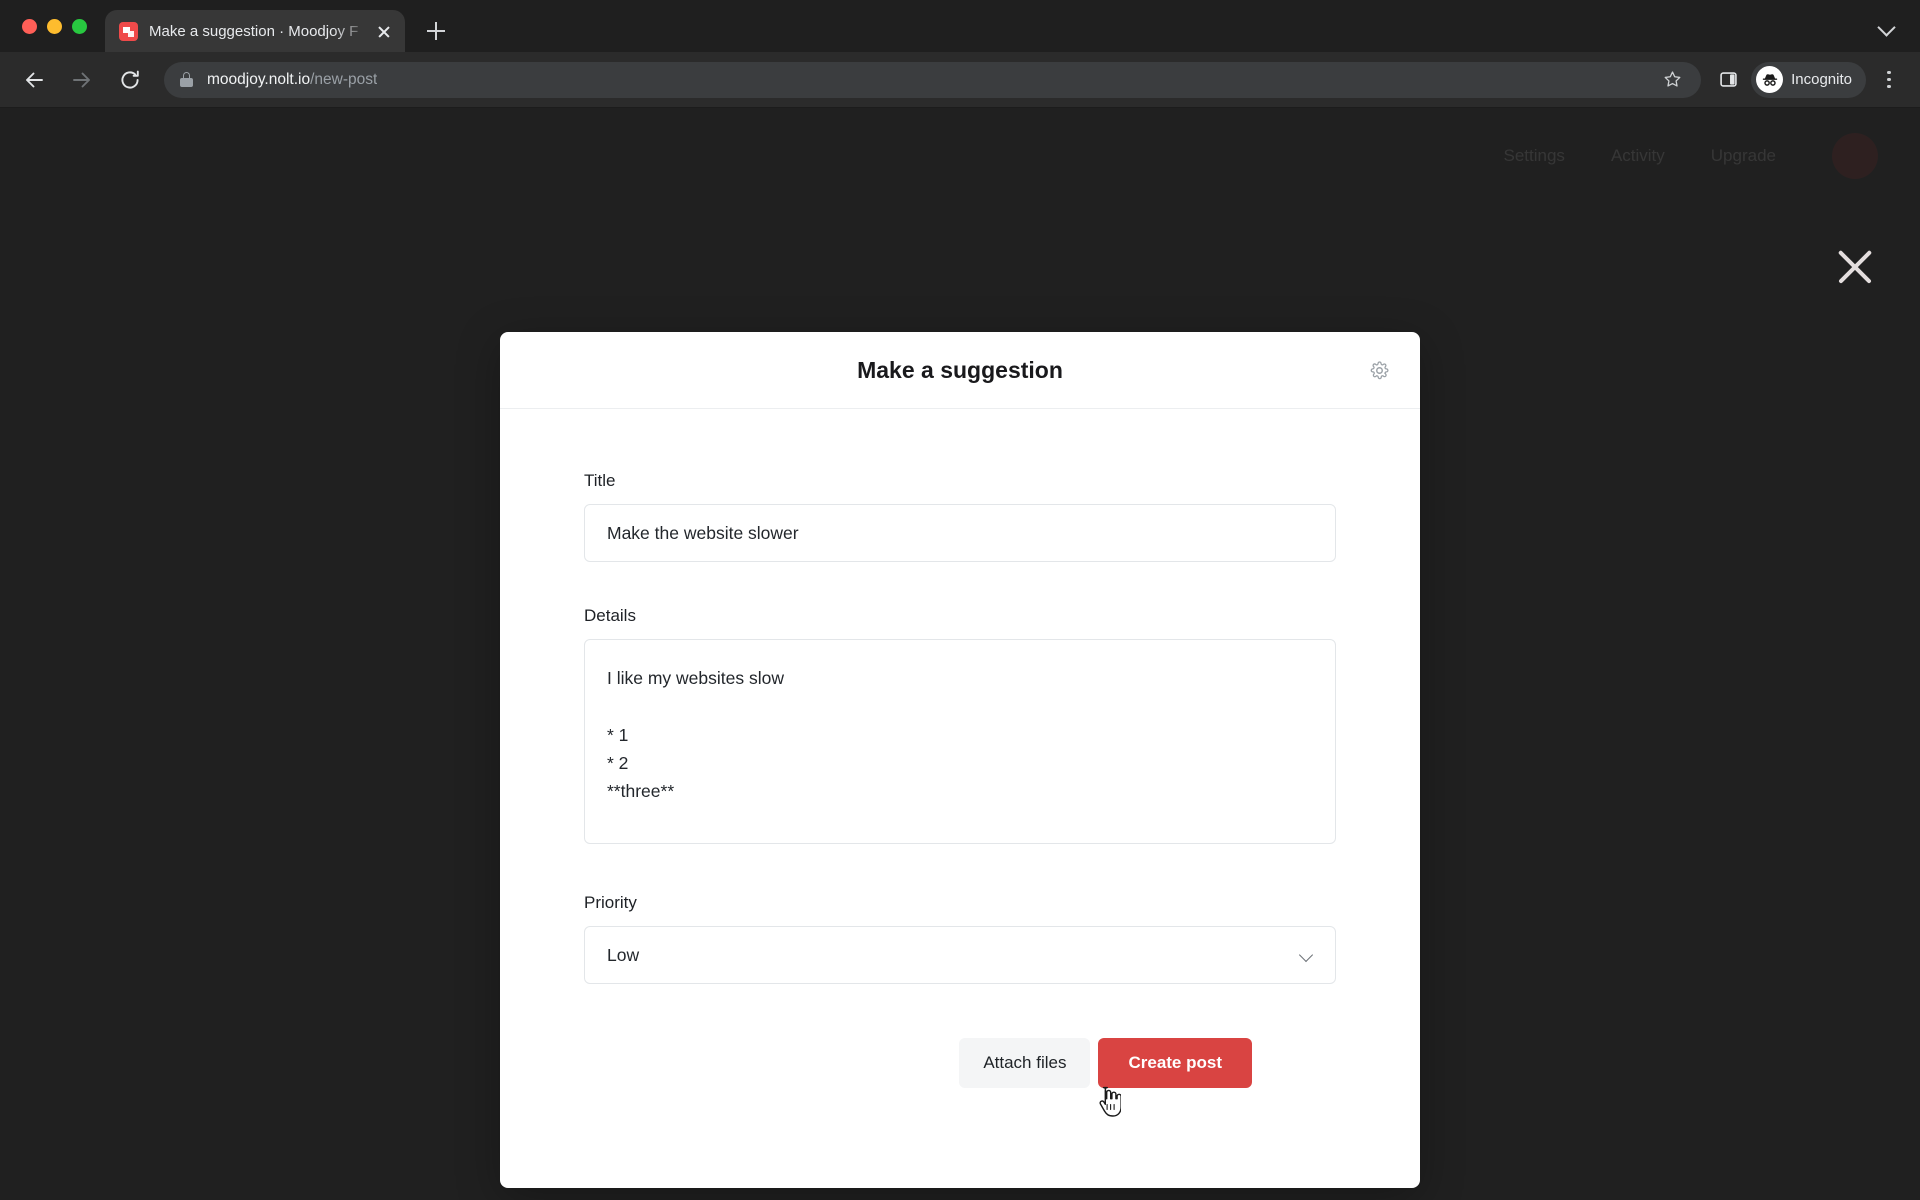  I want to click on create-post-button: Create post, so click(1175, 1063).